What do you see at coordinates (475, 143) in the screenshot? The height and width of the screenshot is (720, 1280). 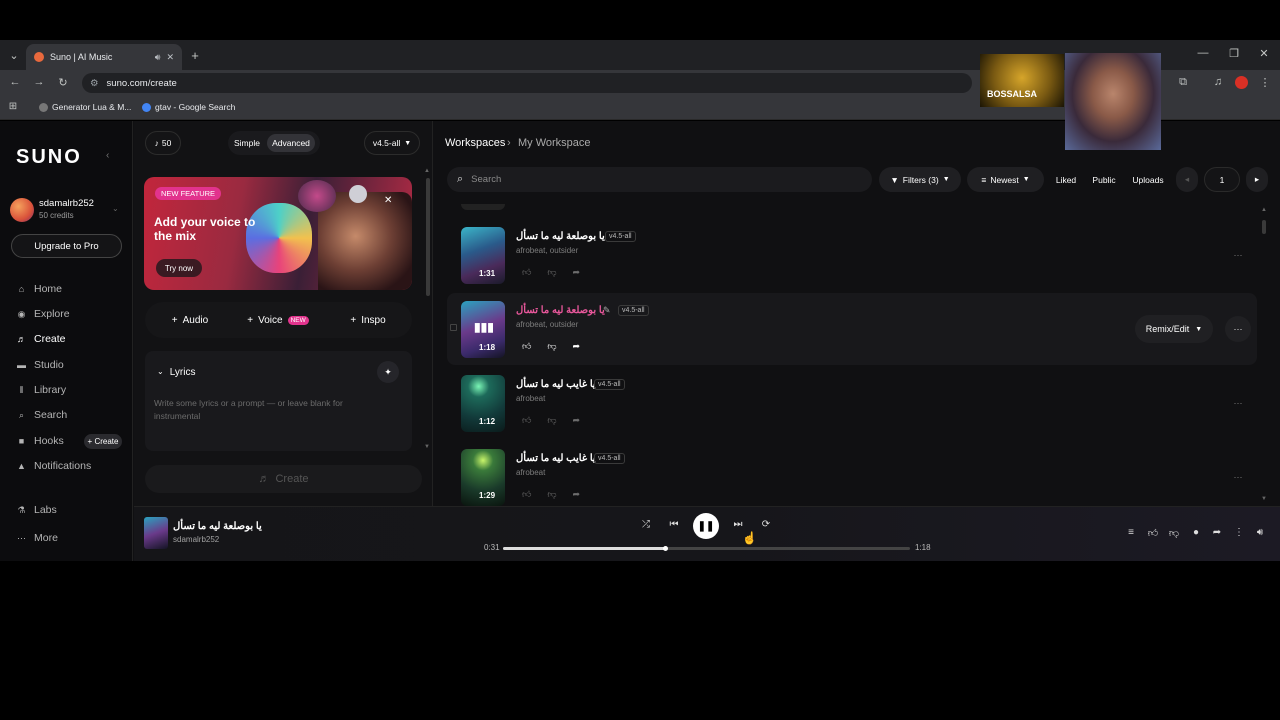 I see `breadcrumb-root: Workspaces` at bounding box center [475, 143].